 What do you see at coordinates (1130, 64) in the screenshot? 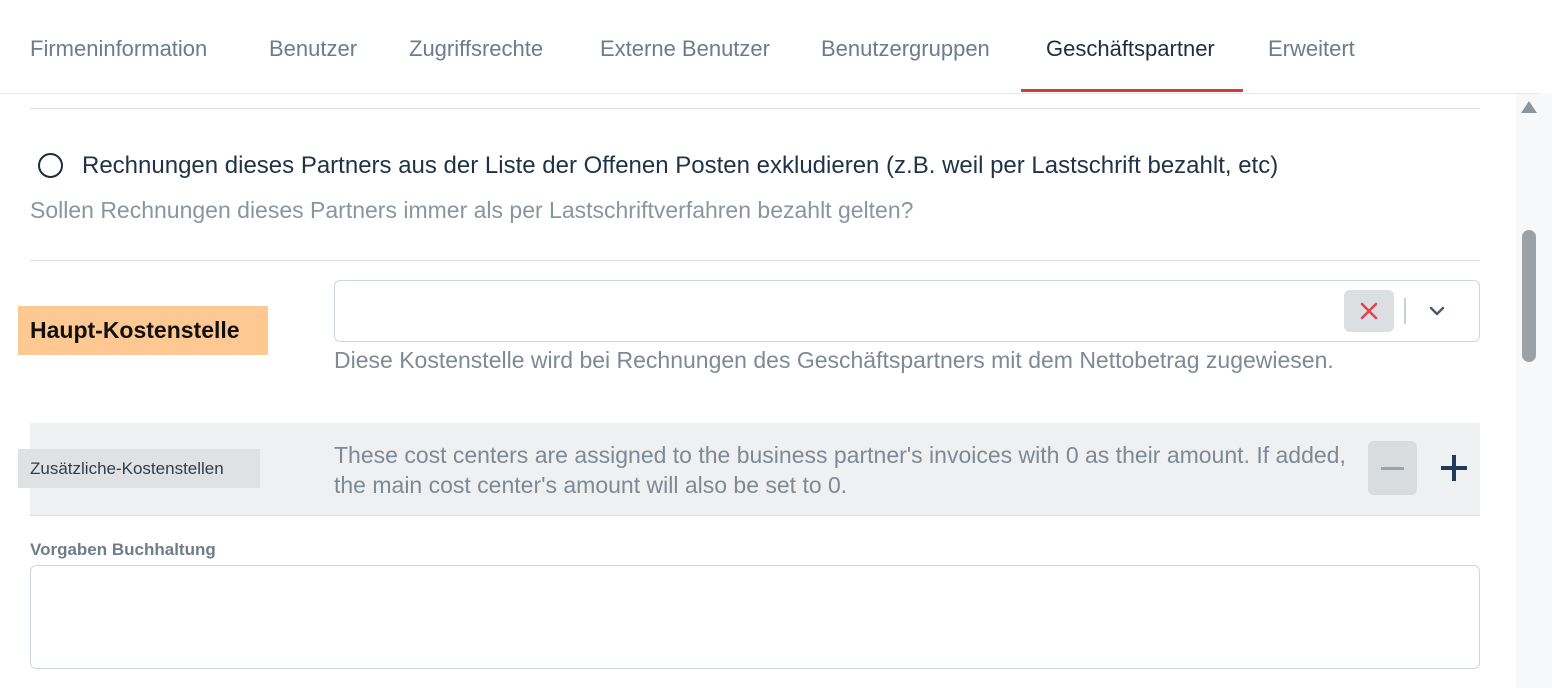
I see `tab-geschaeftspartner: Geschäftspartner` at bounding box center [1130, 64].